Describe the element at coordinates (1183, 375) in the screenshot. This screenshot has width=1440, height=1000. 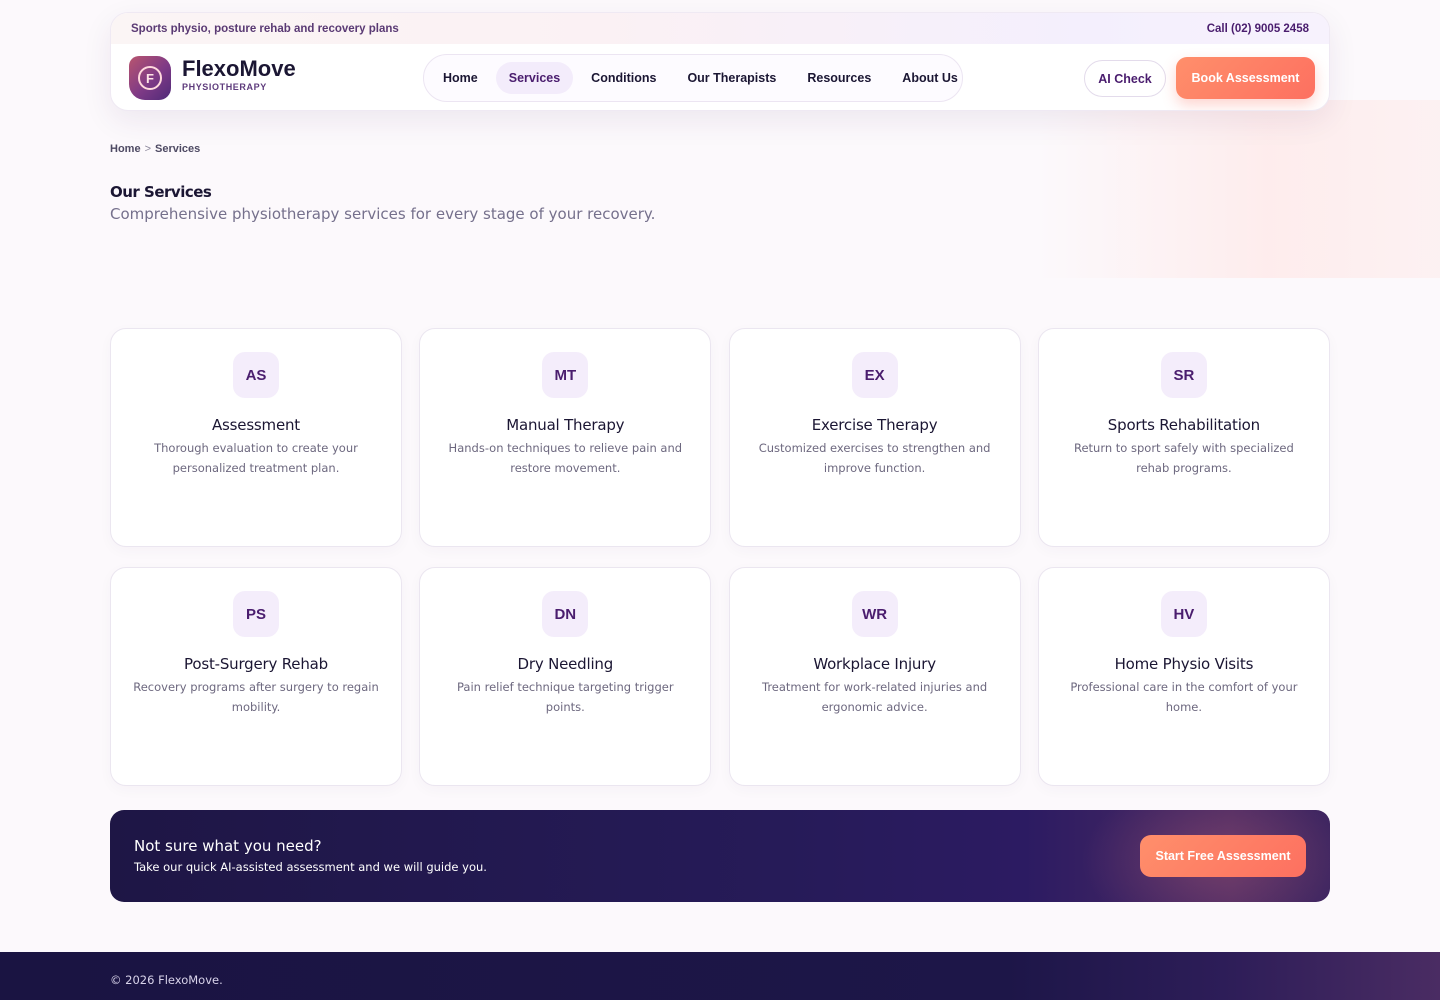
I see `service-badge: SR` at that location.